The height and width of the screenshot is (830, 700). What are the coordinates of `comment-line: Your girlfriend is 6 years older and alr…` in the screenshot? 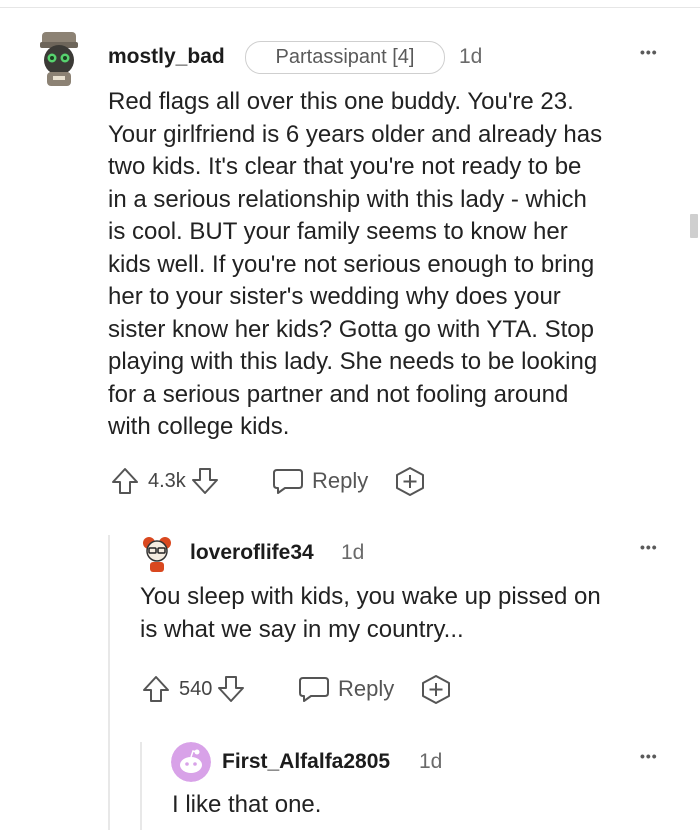 It's located at (355, 134).